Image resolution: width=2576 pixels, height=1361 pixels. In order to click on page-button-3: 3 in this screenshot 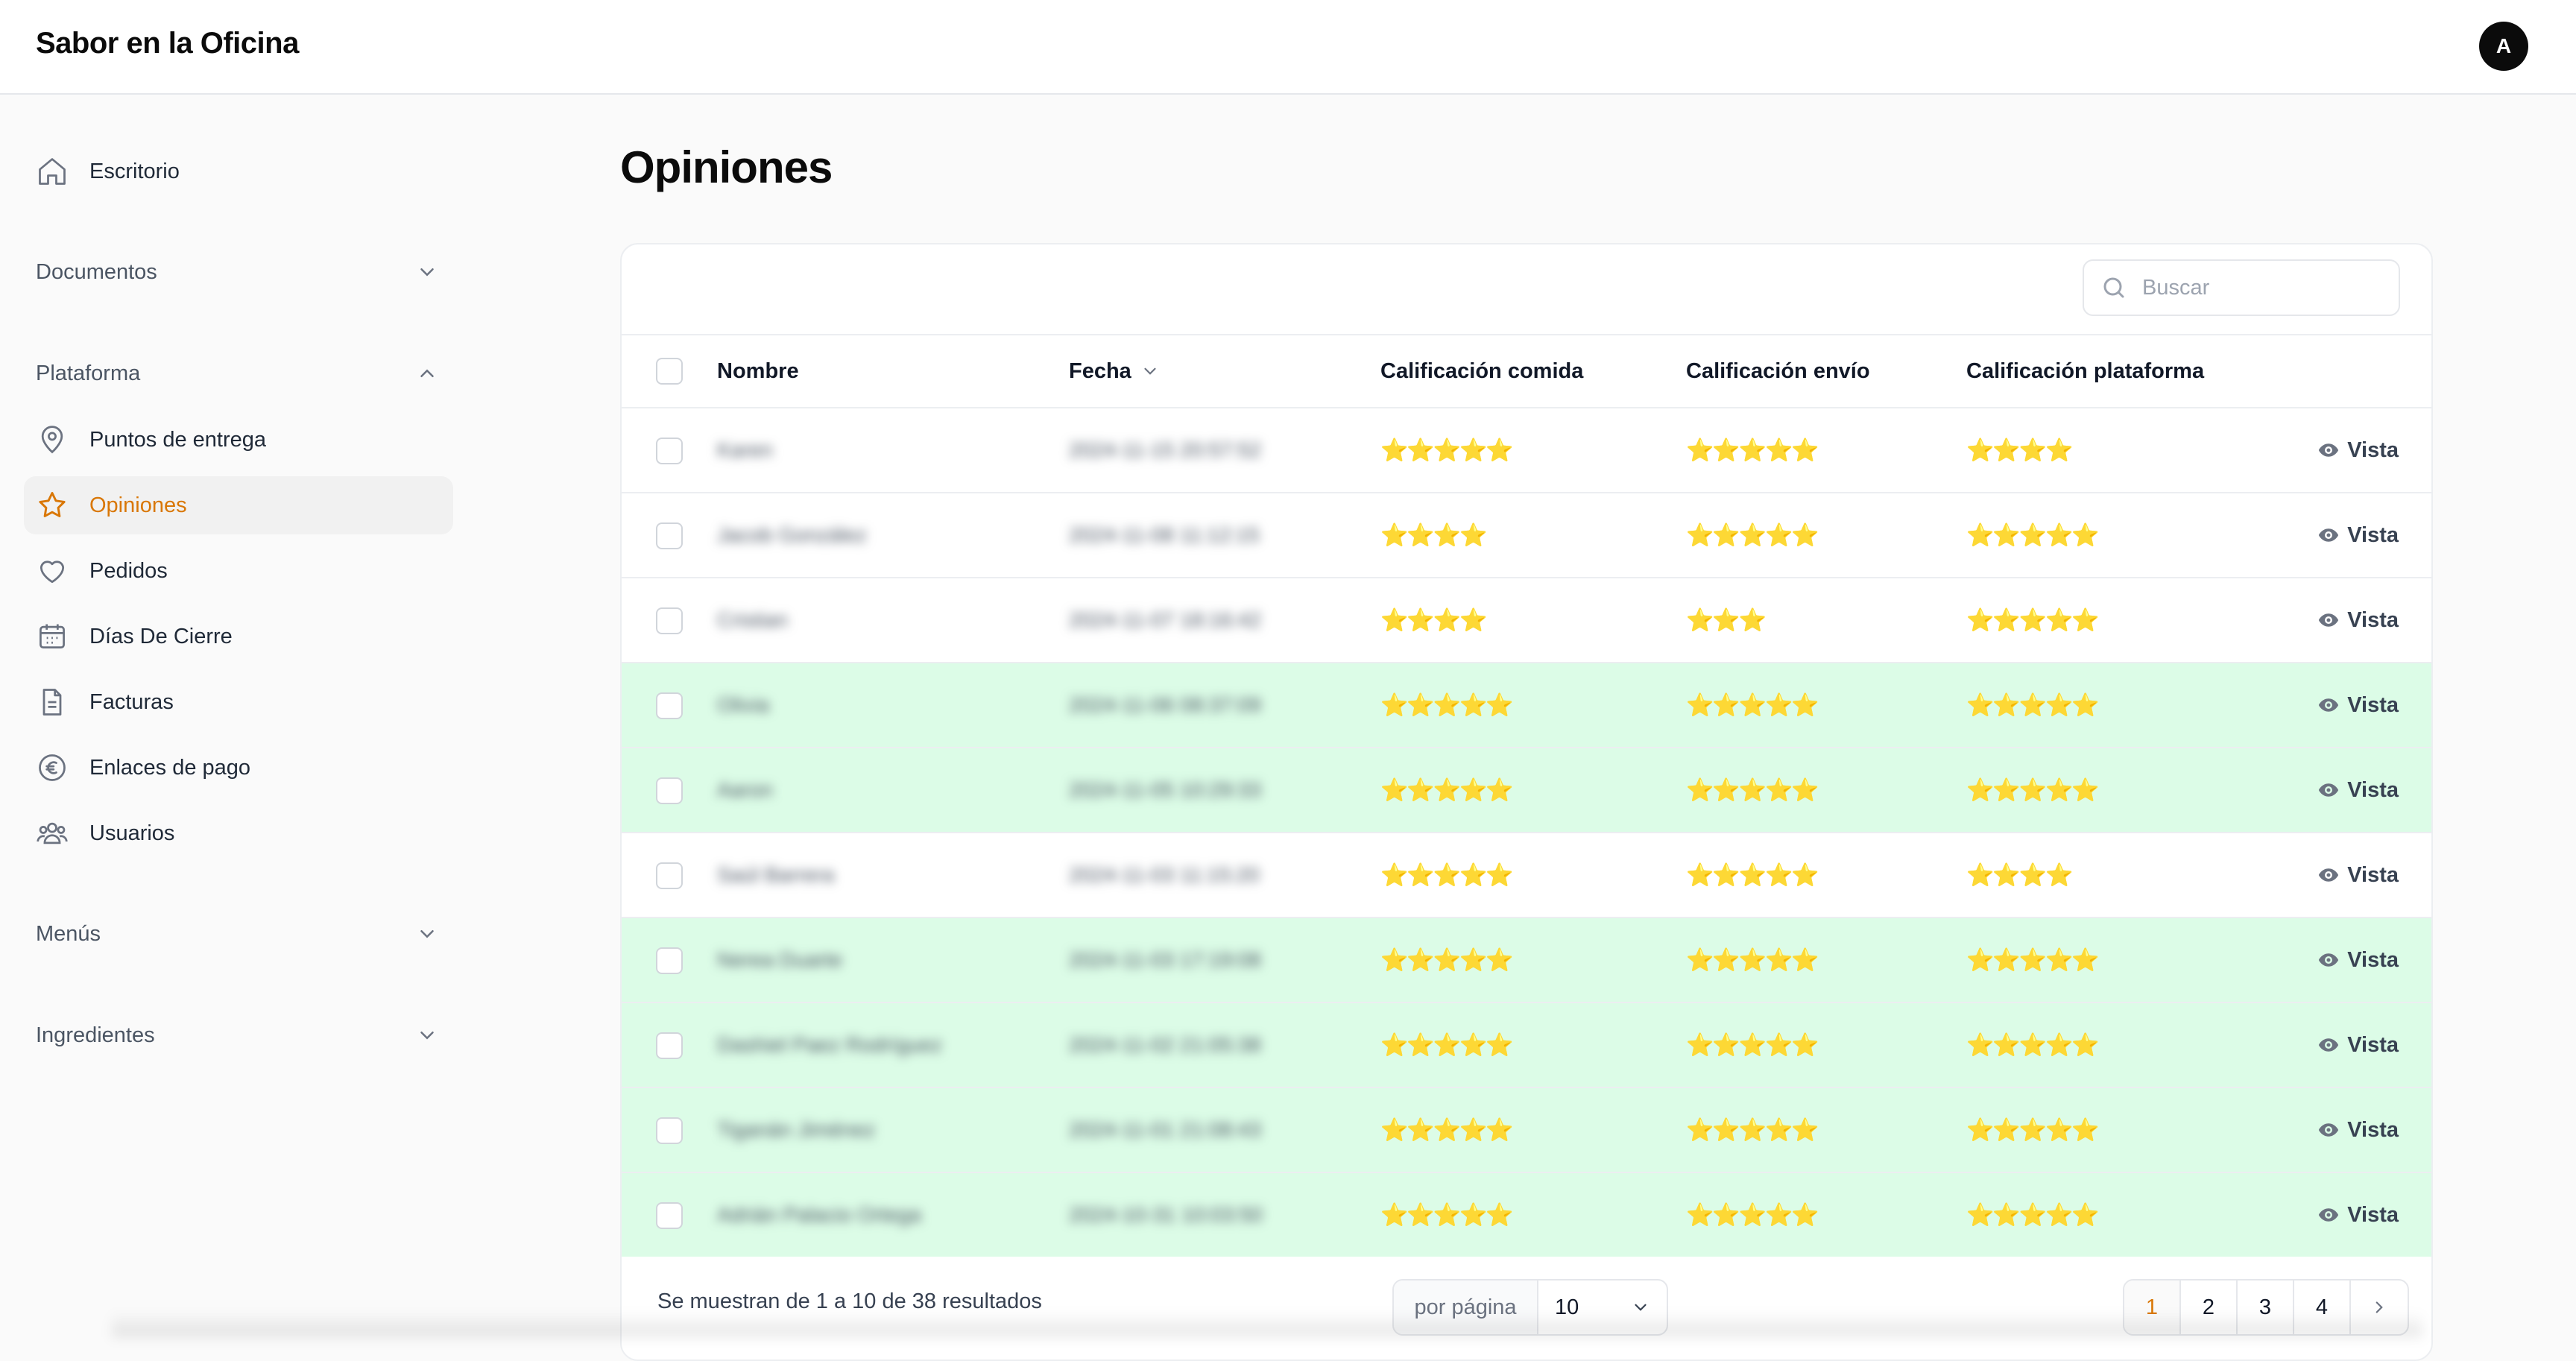, I will do `click(2266, 1307)`.